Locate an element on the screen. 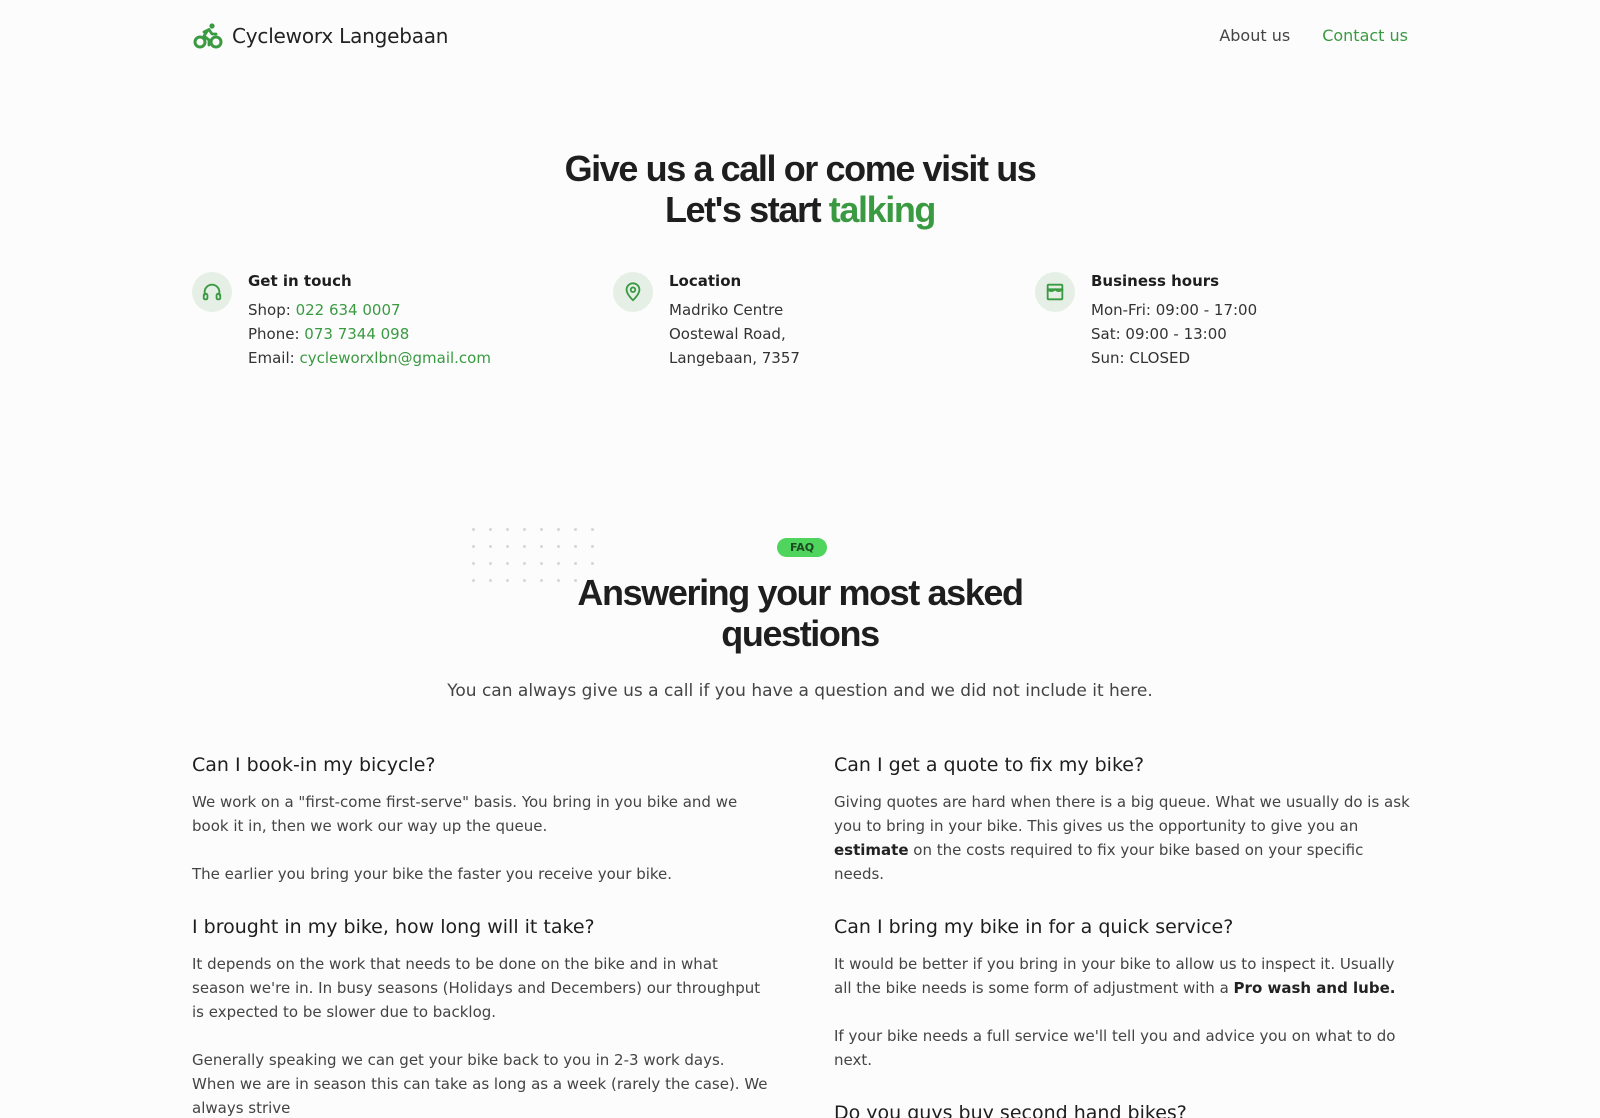  contact-heading-line2: Let's start is located at coordinates (746, 209).